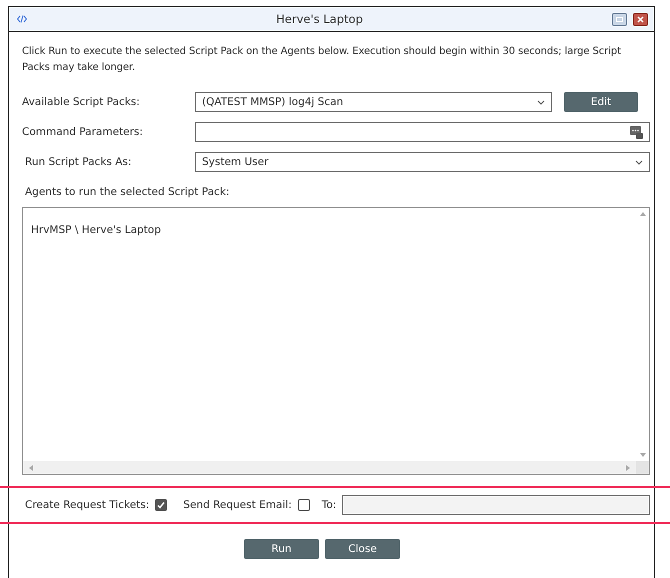 Image resolution: width=670 pixels, height=578 pixels. I want to click on close-icon, so click(640, 19).